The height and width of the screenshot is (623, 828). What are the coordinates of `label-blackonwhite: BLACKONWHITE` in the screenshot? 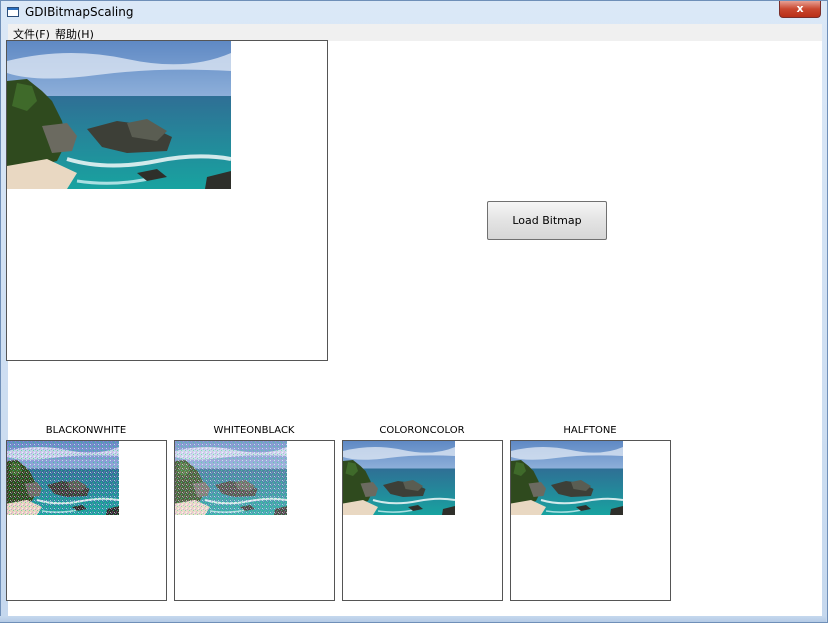 It's located at (86, 430).